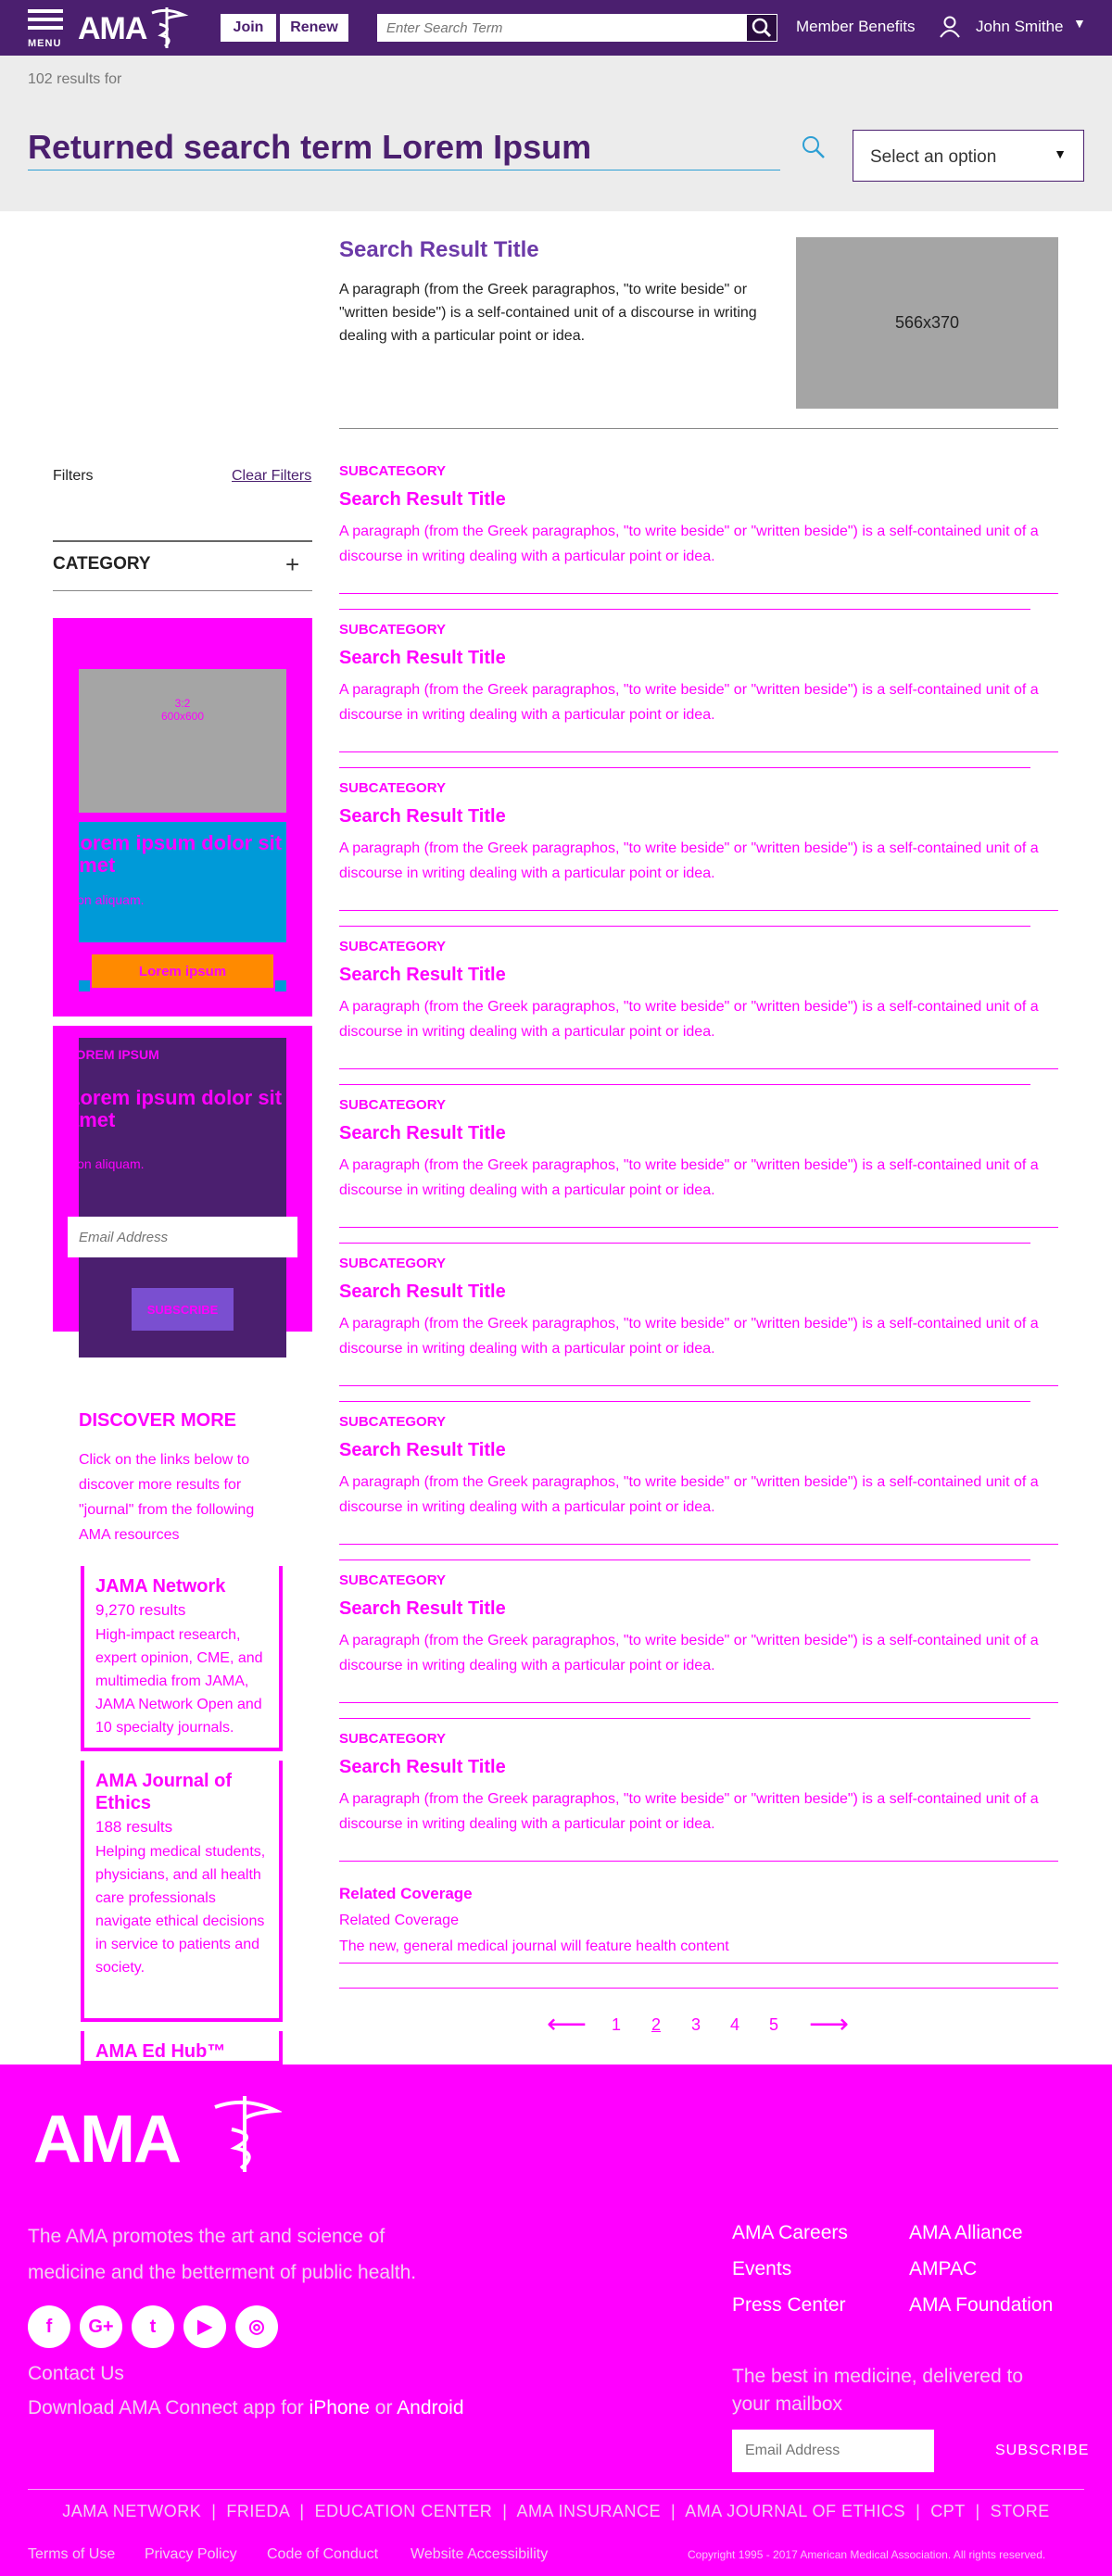 This screenshot has width=1112, height=2576. I want to click on user-icon, so click(950, 27).